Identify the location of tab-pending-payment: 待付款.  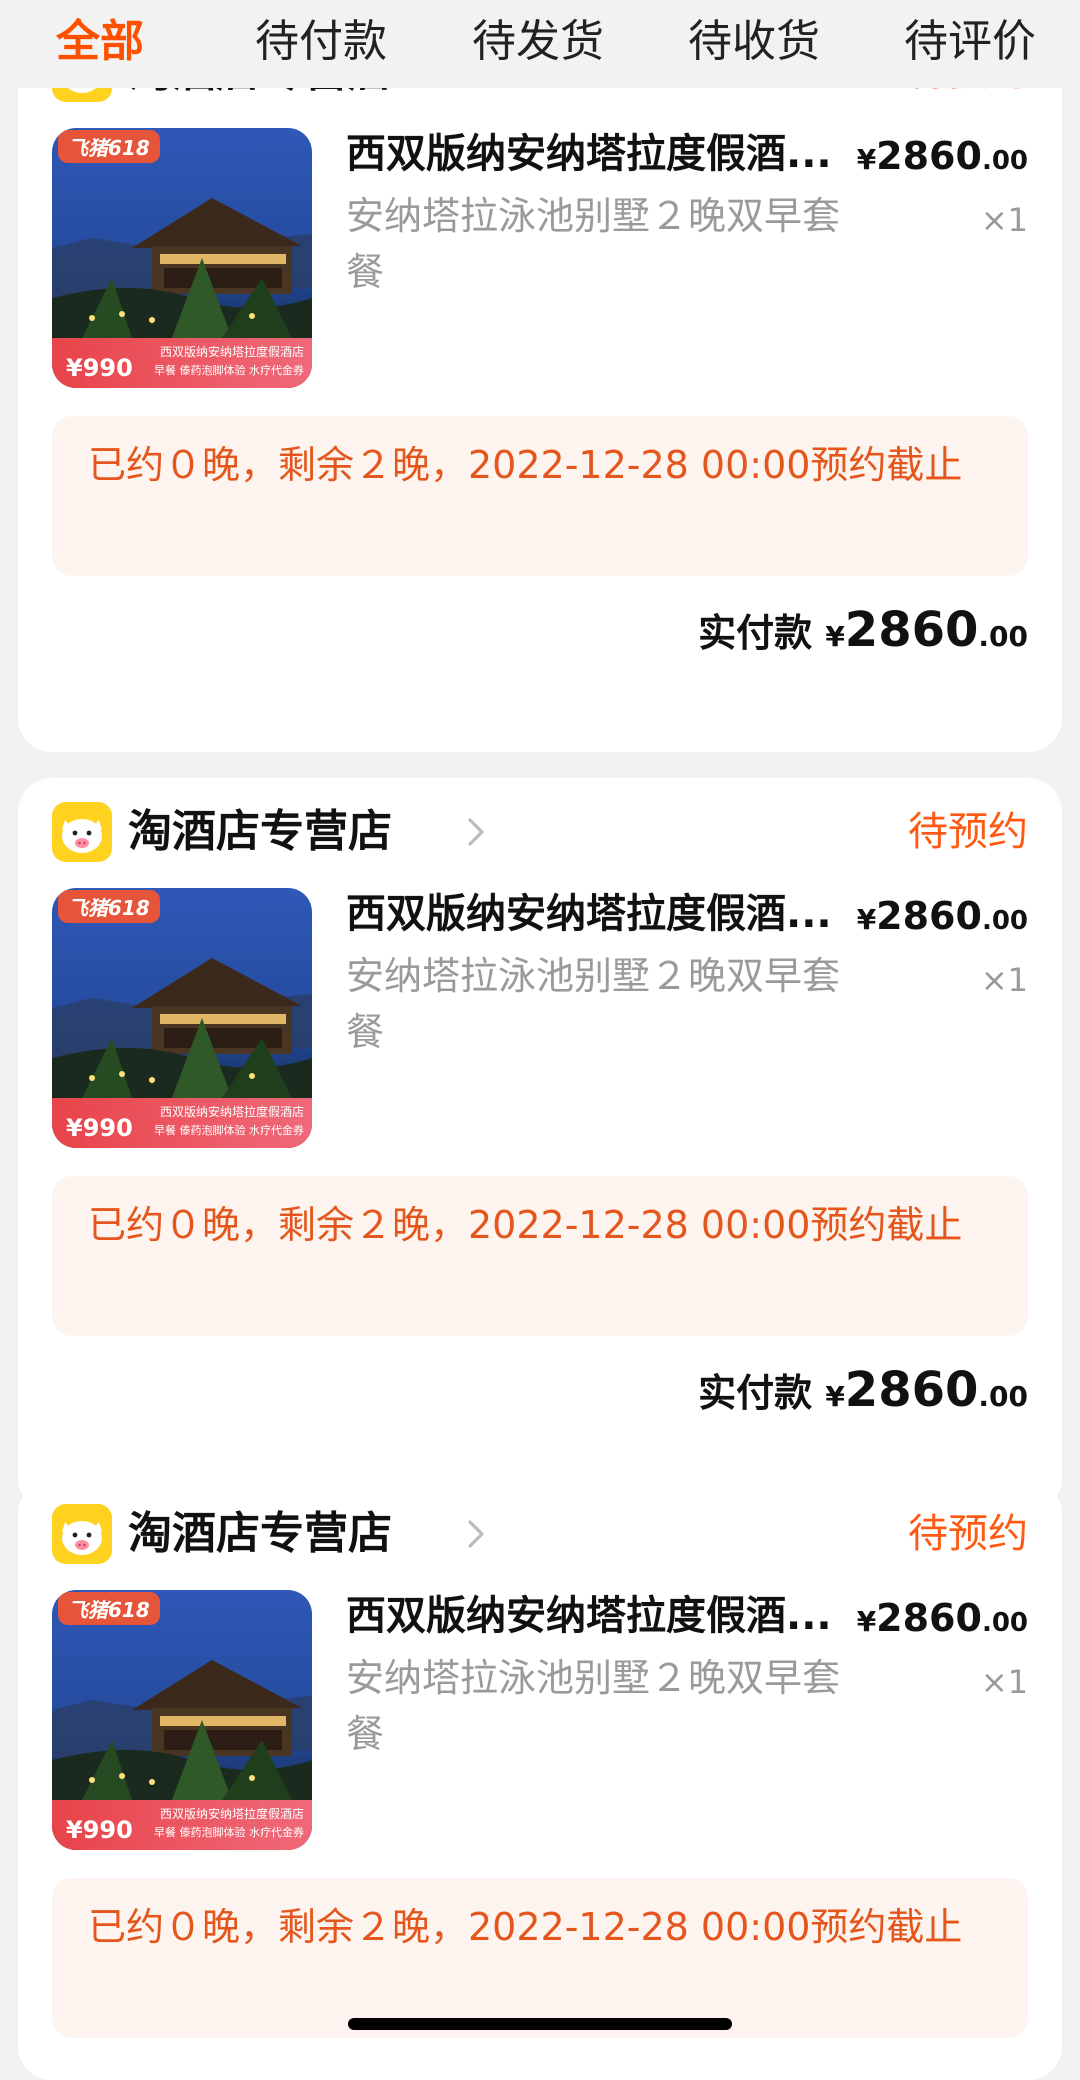
(321, 42).